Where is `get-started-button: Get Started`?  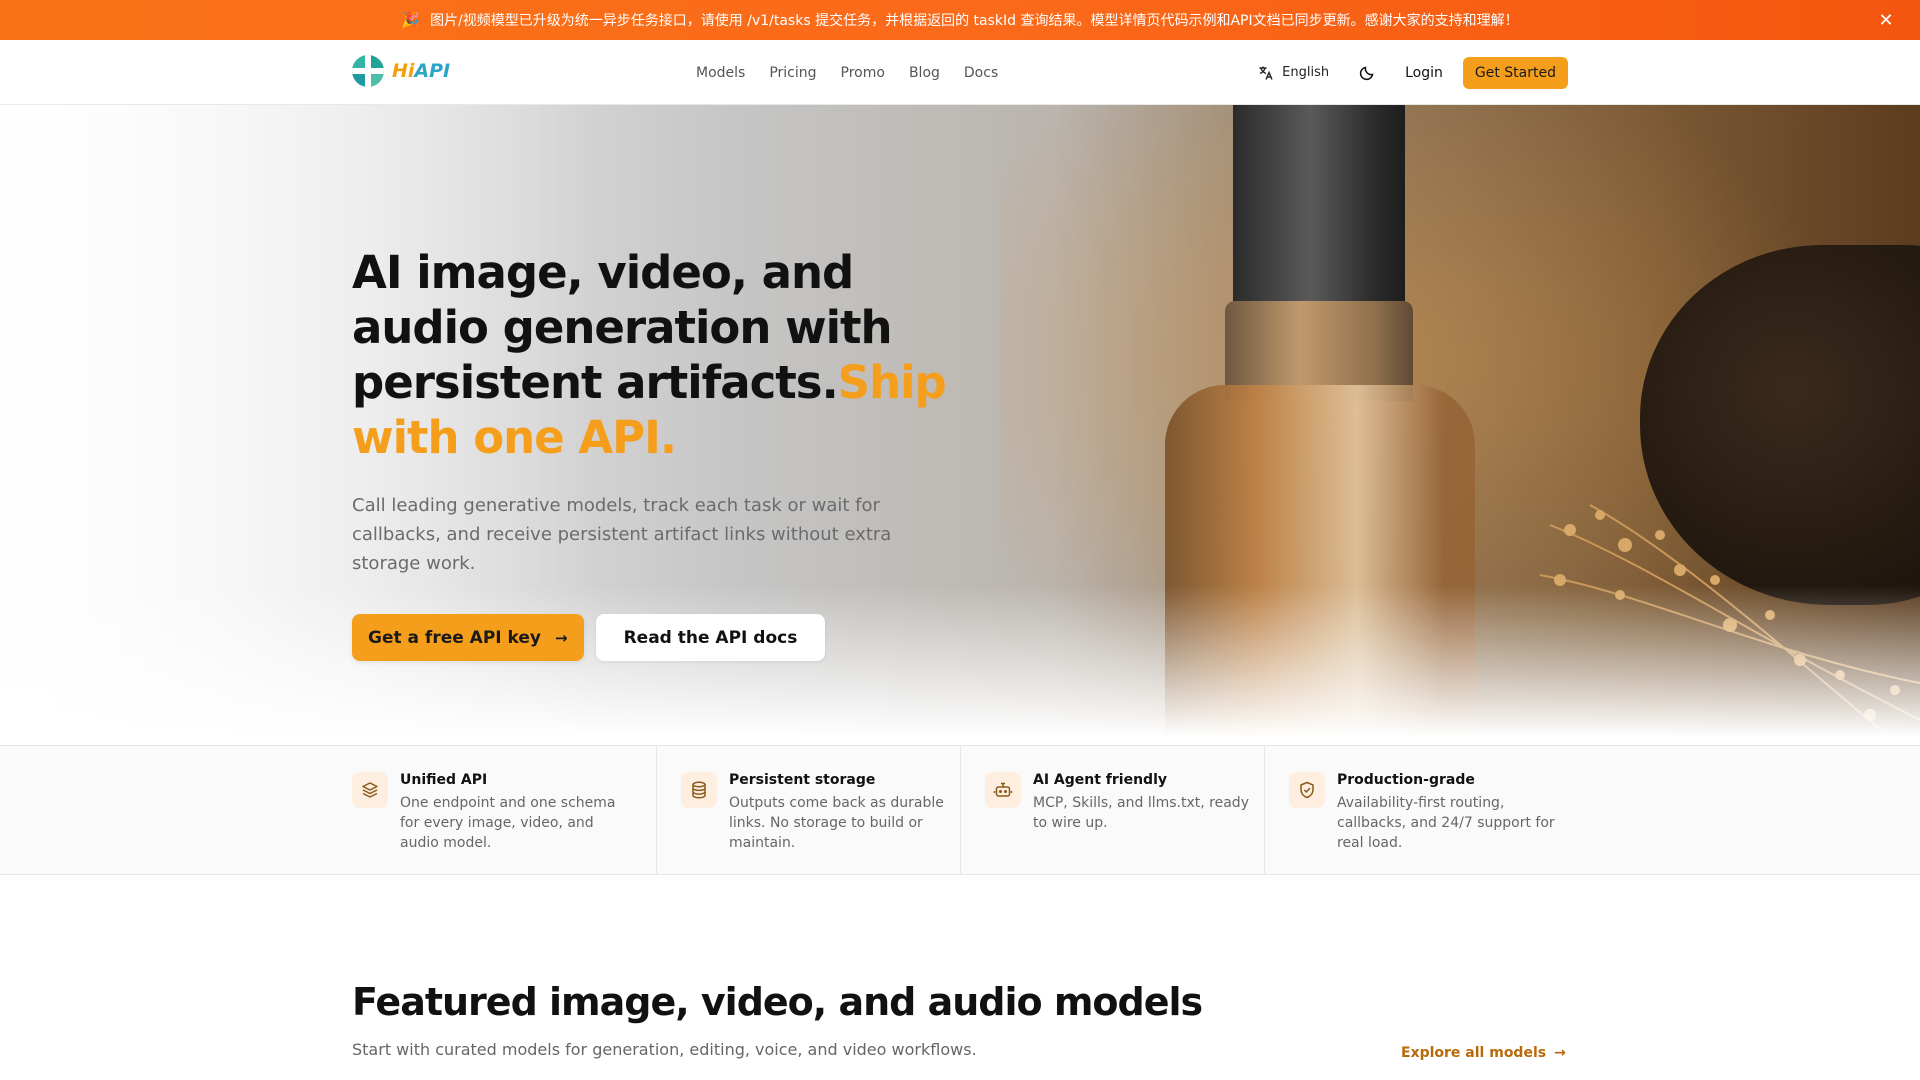 get-started-button: Get Started is located at coordinates (1515, 72).